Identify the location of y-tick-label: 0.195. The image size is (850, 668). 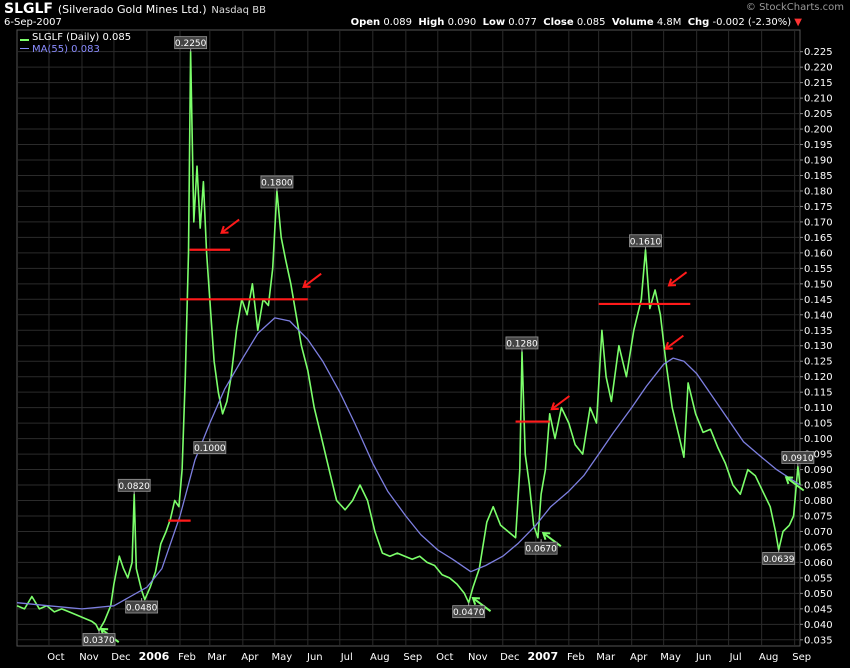
(818, 145).